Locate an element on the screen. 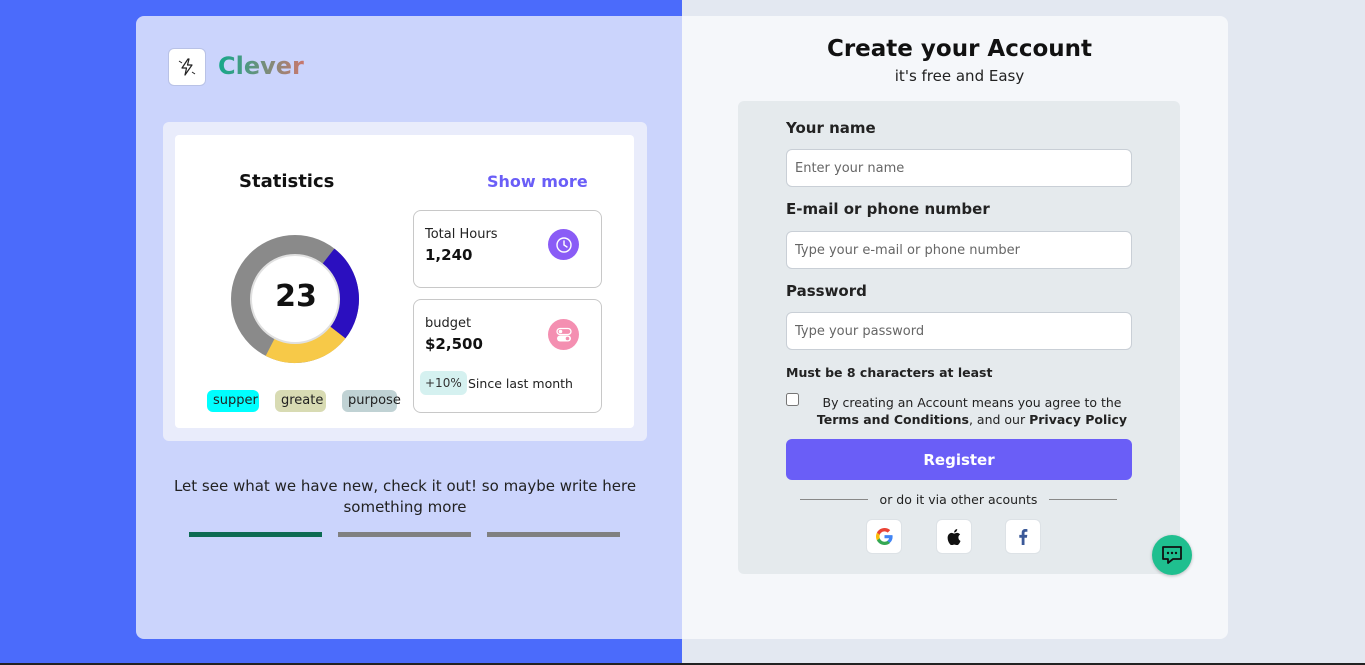 This screenshot has width=1365, height=665. google-icon is located at coordinates (884, 536).